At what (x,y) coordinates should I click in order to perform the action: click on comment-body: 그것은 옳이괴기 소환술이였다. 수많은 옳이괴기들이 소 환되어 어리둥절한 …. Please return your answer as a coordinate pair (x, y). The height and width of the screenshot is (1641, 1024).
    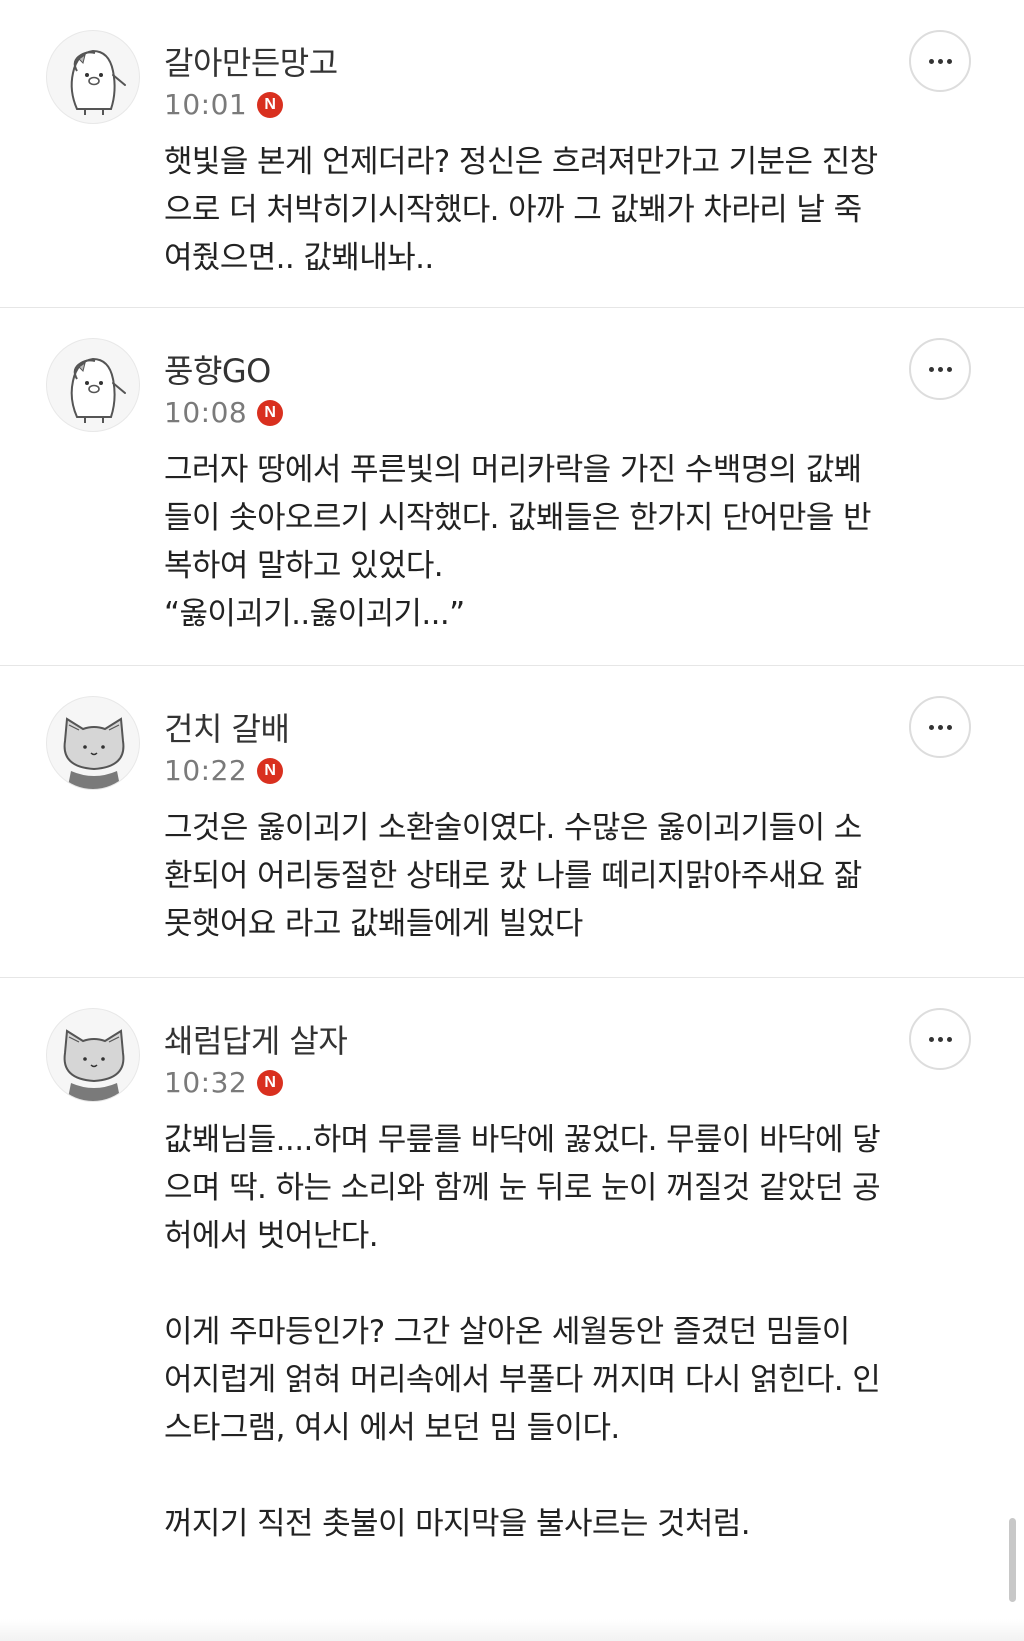
    Looking at the image, I should click on (571, 876).